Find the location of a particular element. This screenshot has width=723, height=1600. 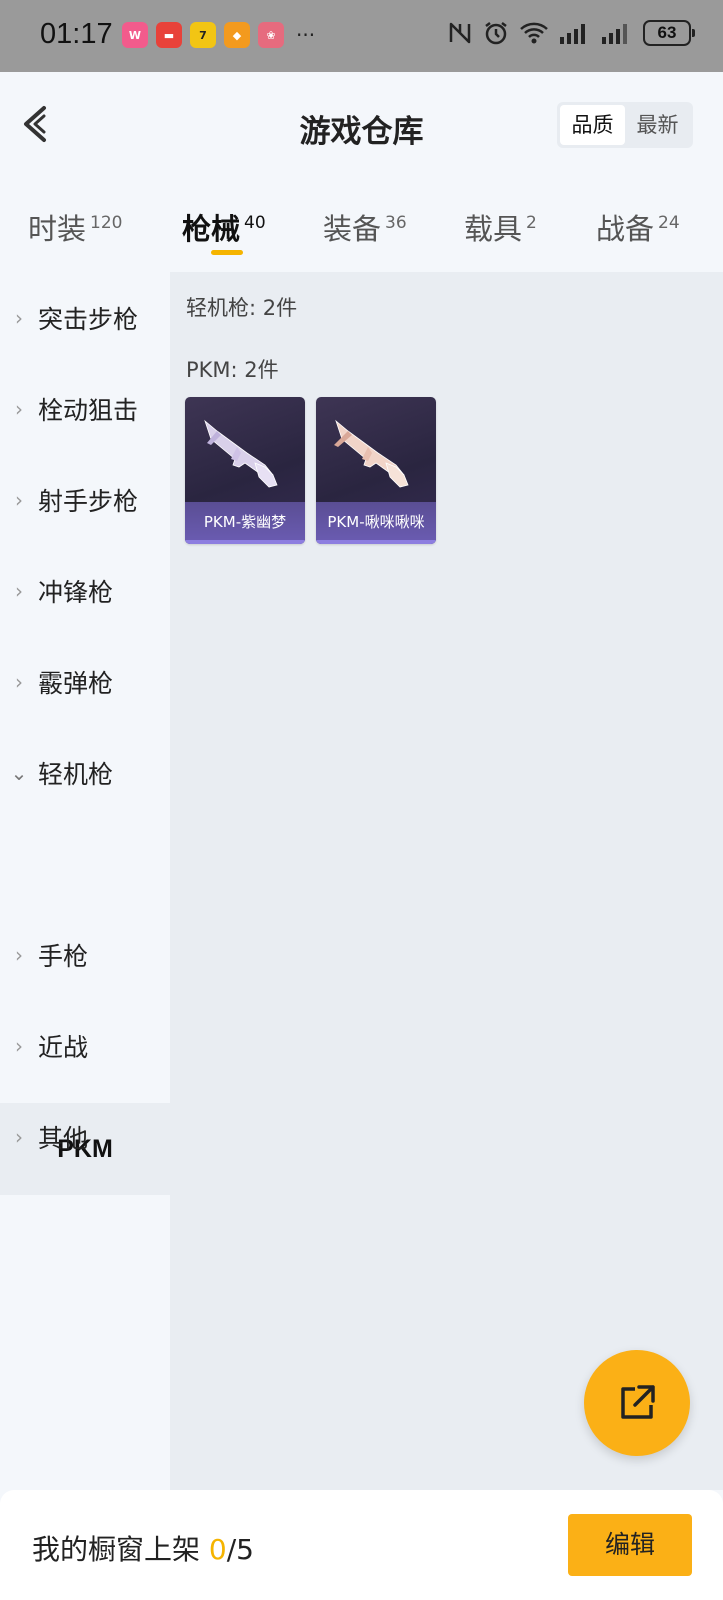

alarm-icon is located at coordinates (496, 33).